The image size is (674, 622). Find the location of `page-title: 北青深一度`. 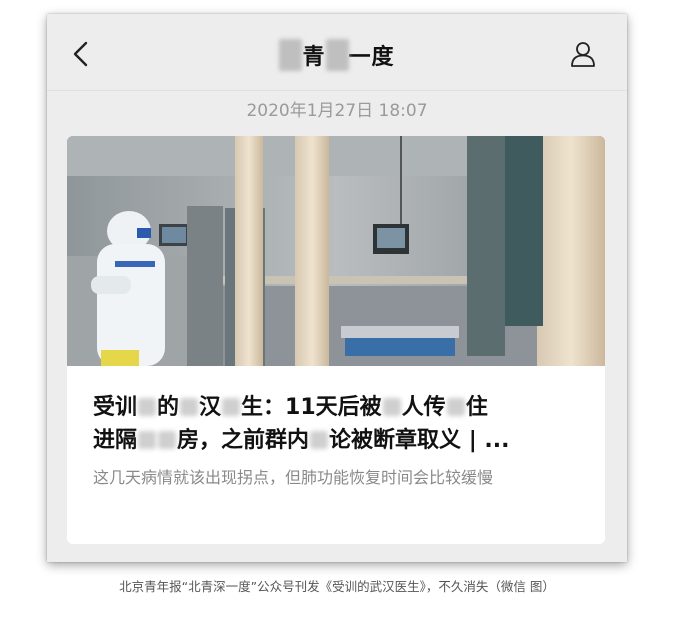

page-title: 北青深一度 is located at coordinates (337, 55).